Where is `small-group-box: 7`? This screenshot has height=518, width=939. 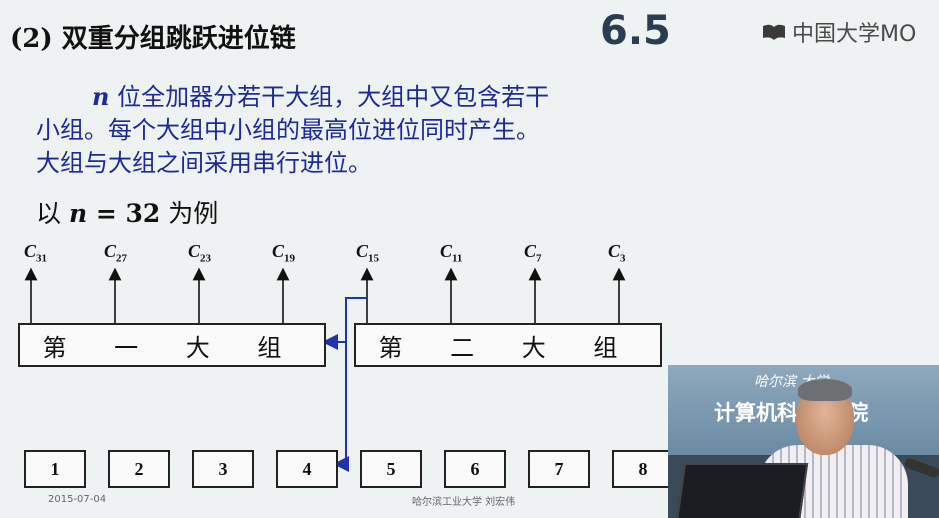 small-group-box: 7 is located at coordinates (559, 469).